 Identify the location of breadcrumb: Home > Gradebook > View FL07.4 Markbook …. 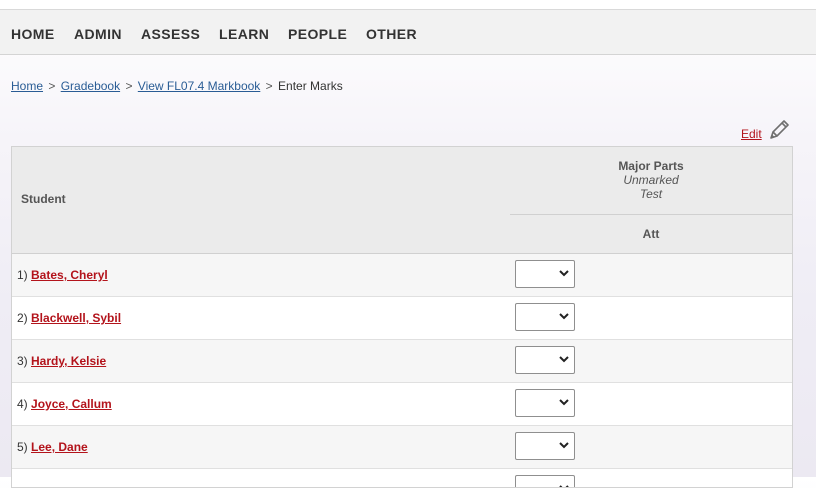
(177, 86).